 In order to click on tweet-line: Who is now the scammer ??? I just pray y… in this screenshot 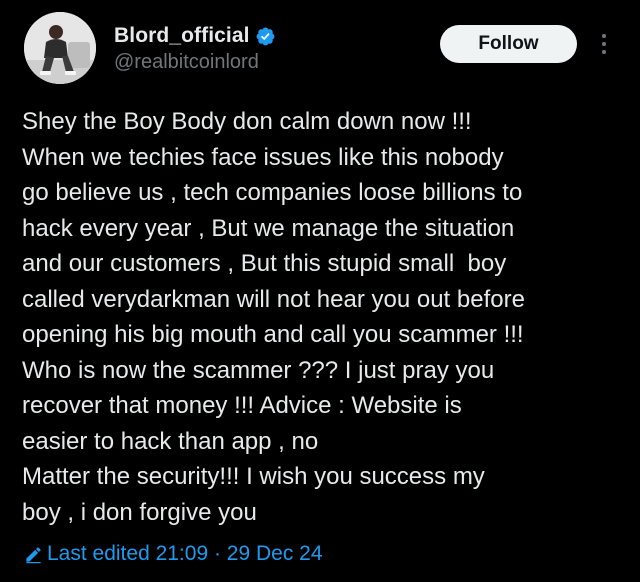, I will do `click(258, 370)`.